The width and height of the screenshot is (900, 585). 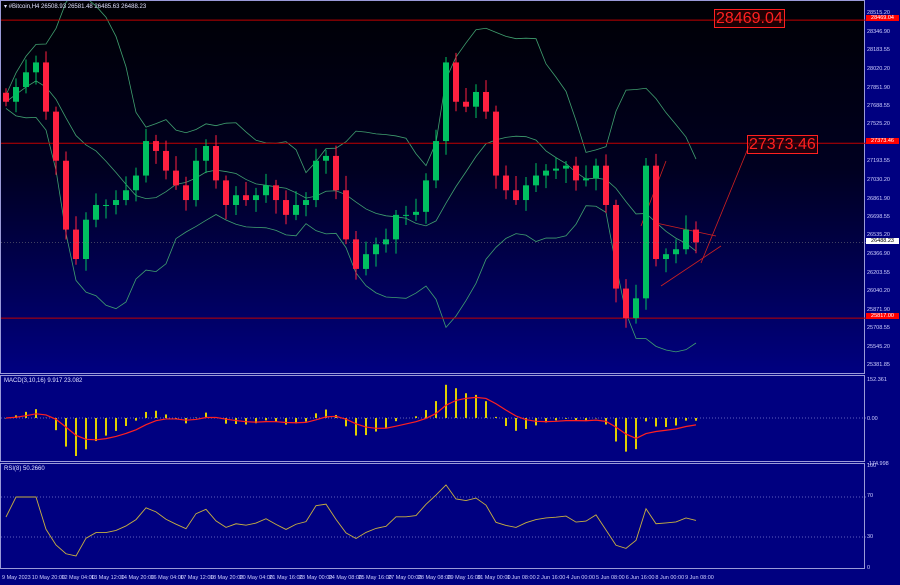 What do you see at coordinates (581, 578) in the screenshot?
I see `time-axis-label: 4 Jun 00:00` at bounding box center [581, 578].